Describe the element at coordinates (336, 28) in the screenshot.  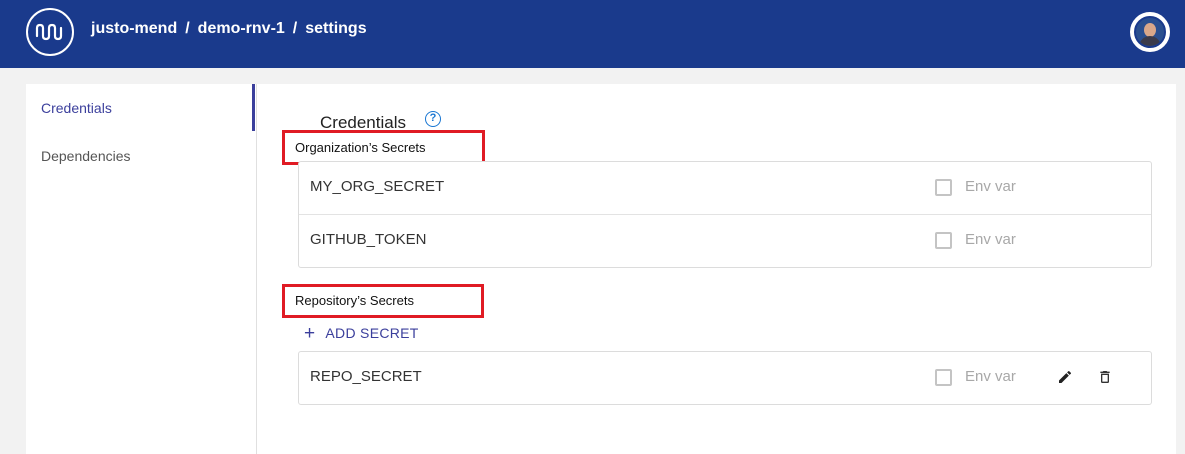
I see `breadcrumb-page: settings` at that location.